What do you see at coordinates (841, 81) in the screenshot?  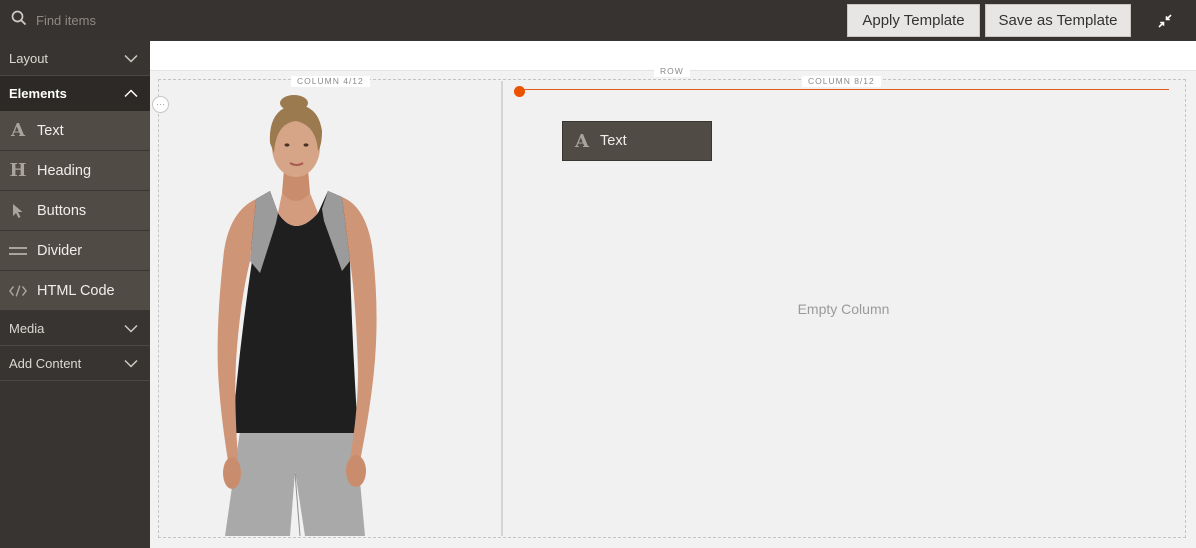 I see `column-2-label: COLUMN 8/12` at bounding box center [841, 81].